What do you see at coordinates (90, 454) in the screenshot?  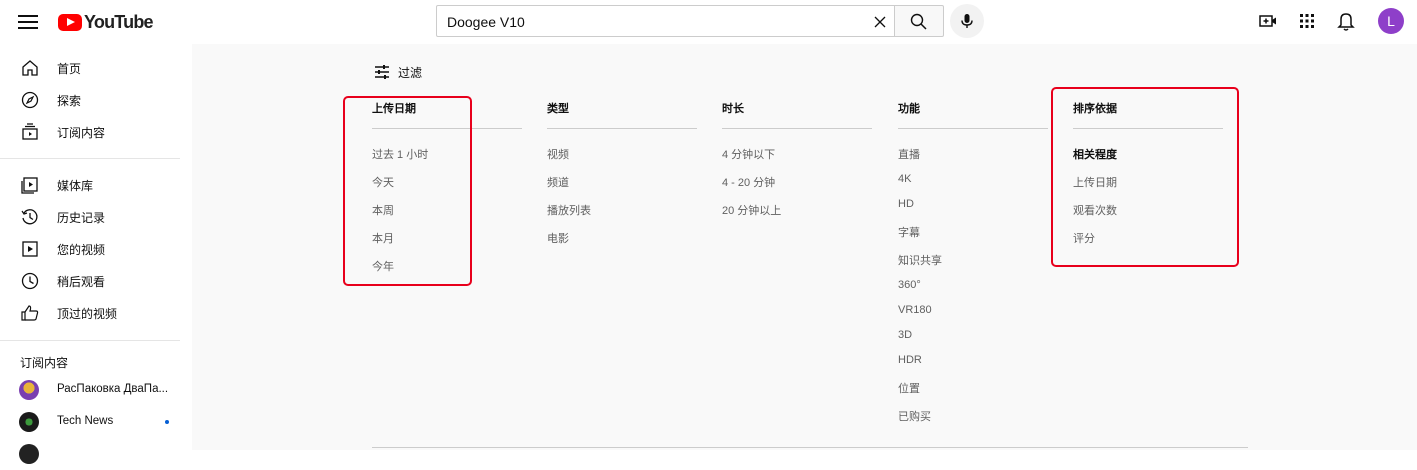 I see `subscription-item` at bounding box center [90, 454].